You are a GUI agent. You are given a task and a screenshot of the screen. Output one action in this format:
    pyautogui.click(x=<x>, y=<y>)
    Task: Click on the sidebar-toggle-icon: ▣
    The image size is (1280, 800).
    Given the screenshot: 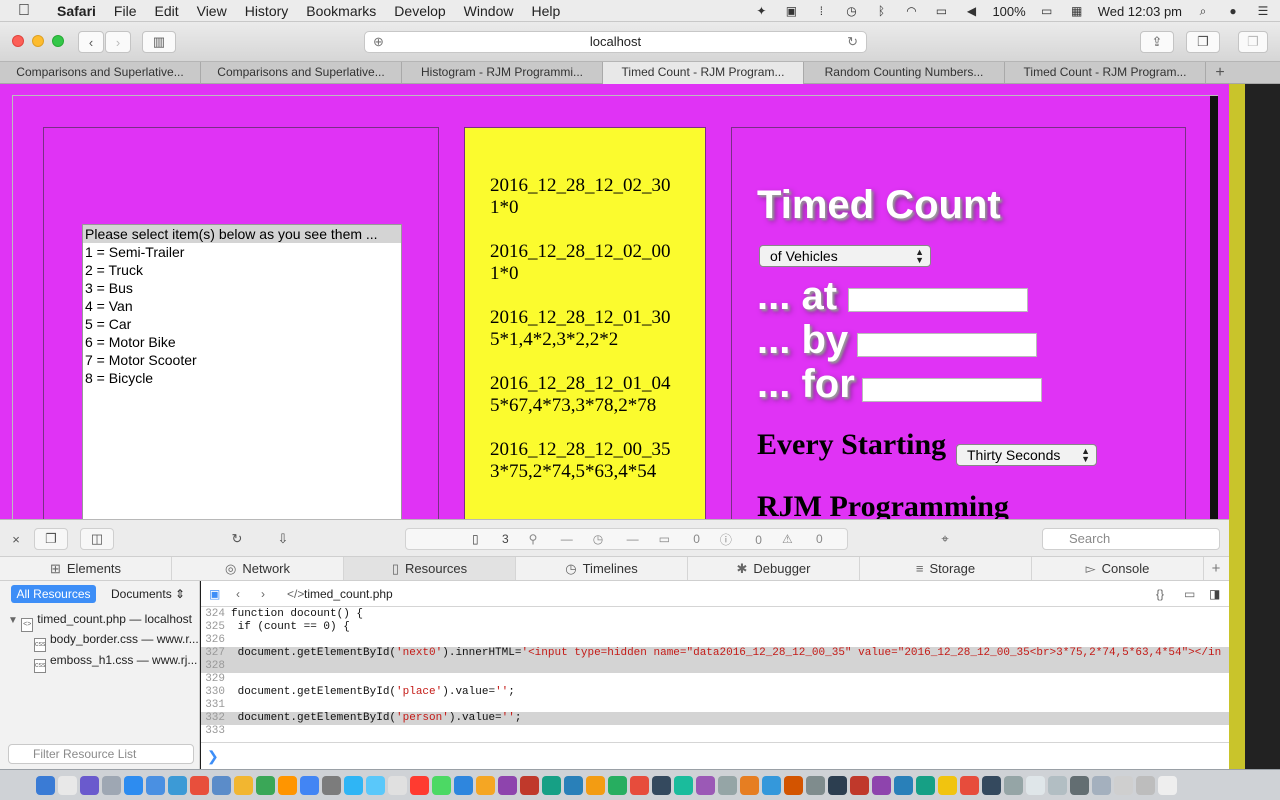 What is the action you would take?
    pyautogui.click(x=214, y=594)
    